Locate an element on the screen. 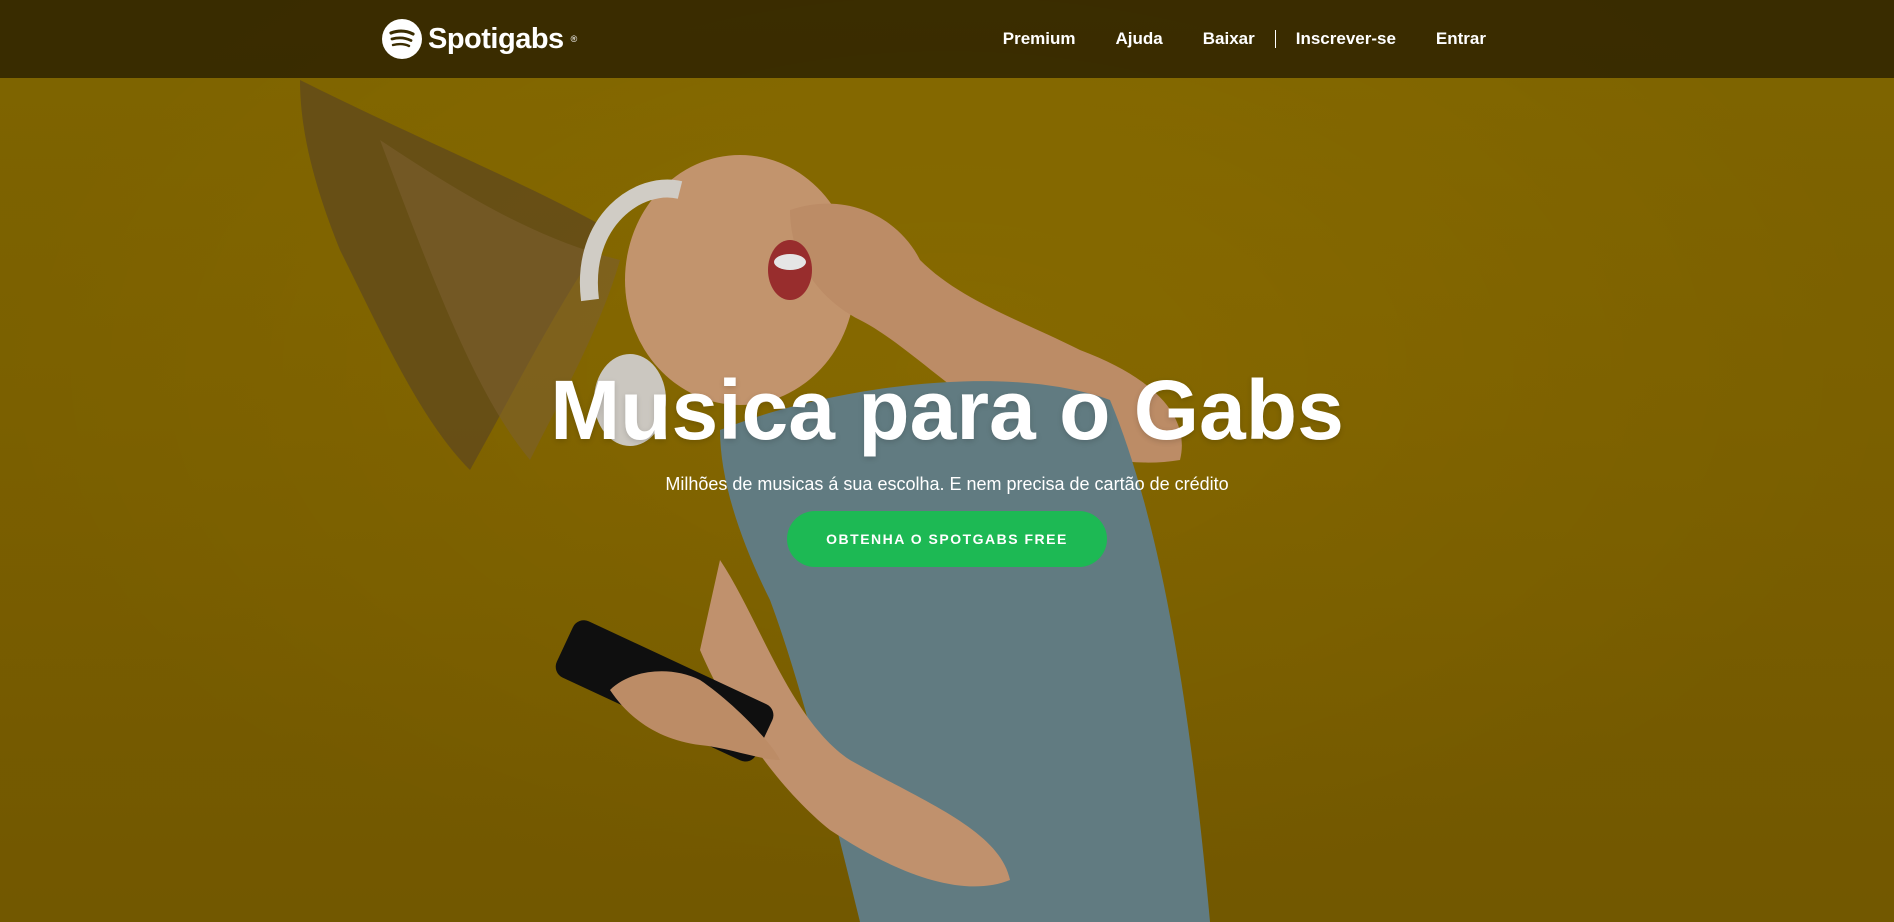 This screenshot has width=1894, height=922. hero-title: Musica para o Gabs is located at coordinates (947, 410).